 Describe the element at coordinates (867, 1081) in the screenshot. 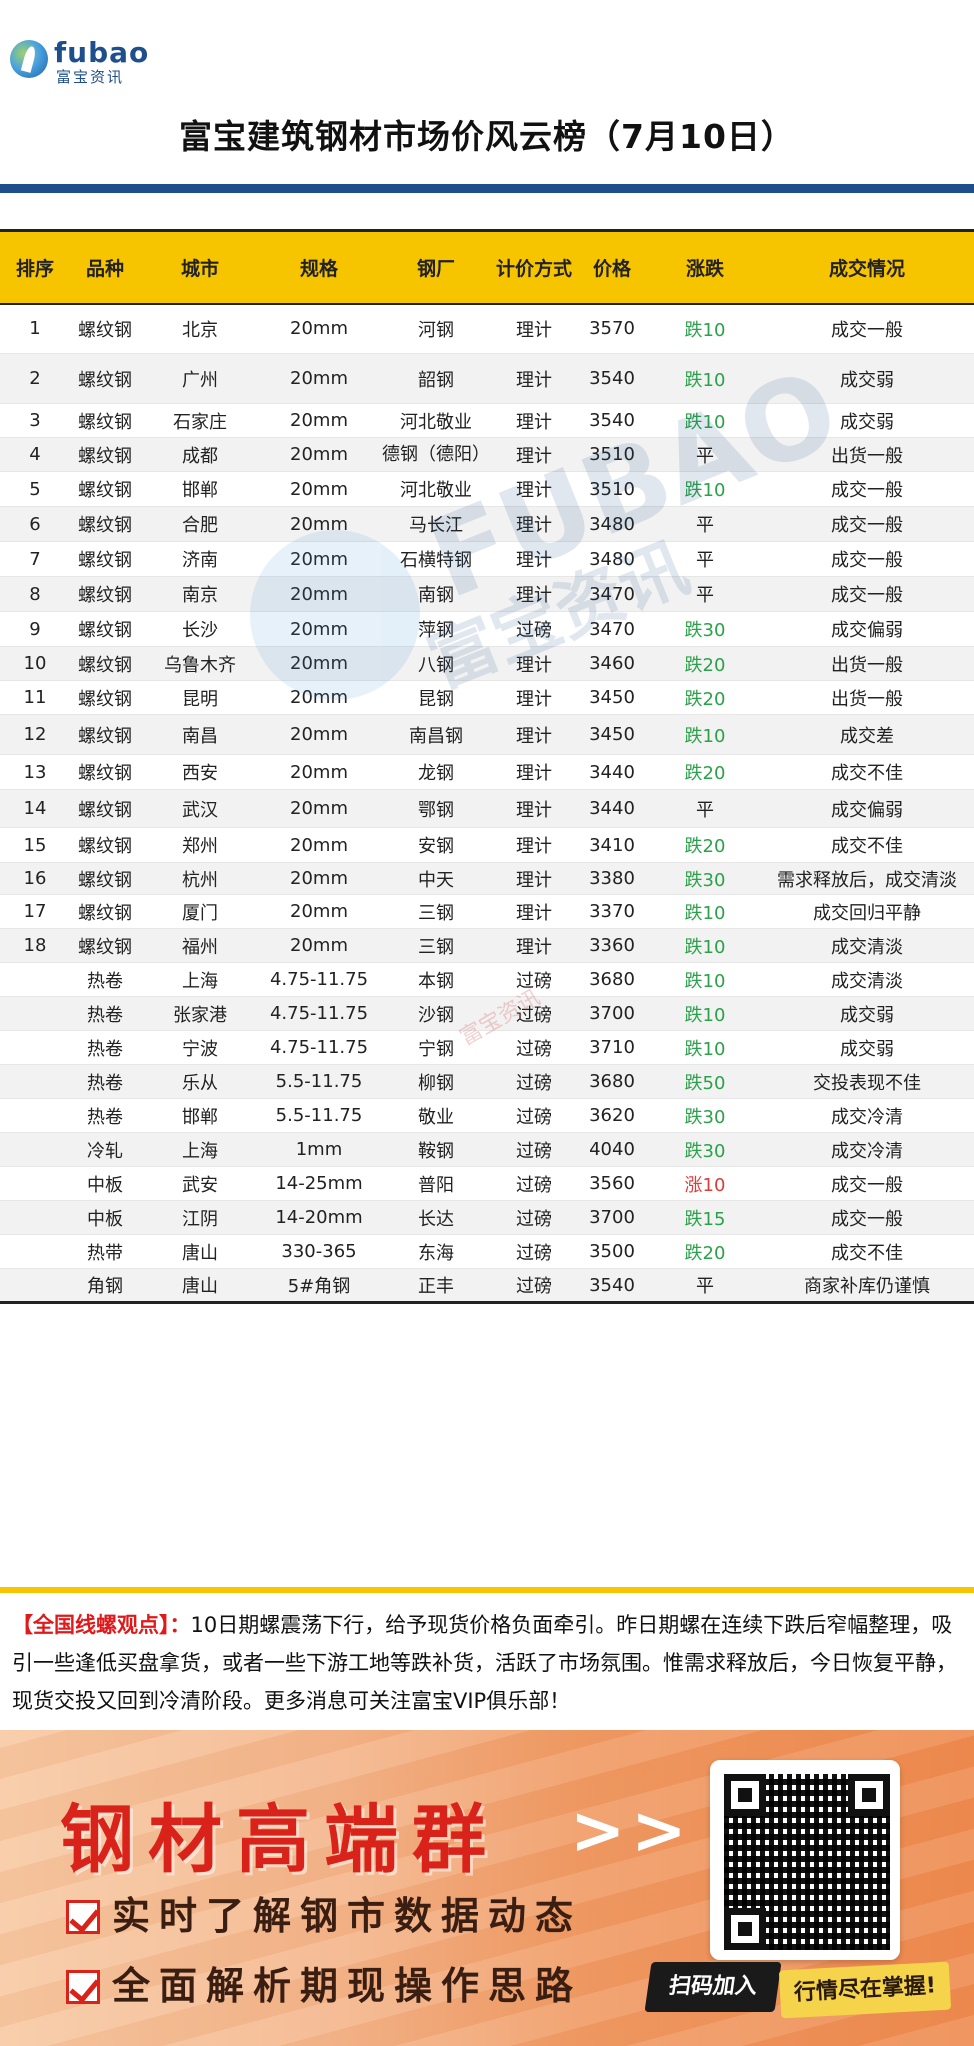

I see `cell-deal: 交投表现不佳` at that location.